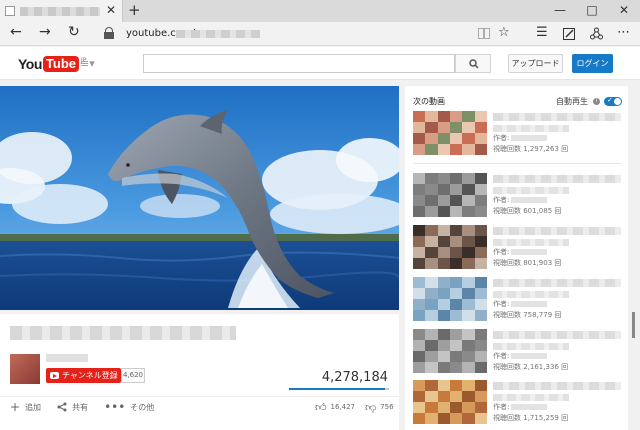 The image size is (640, 430). What do you see at coordinates (623, 32) in the screenshot?
I see `more-icon: ⋯` at bounding box center [623, 32].